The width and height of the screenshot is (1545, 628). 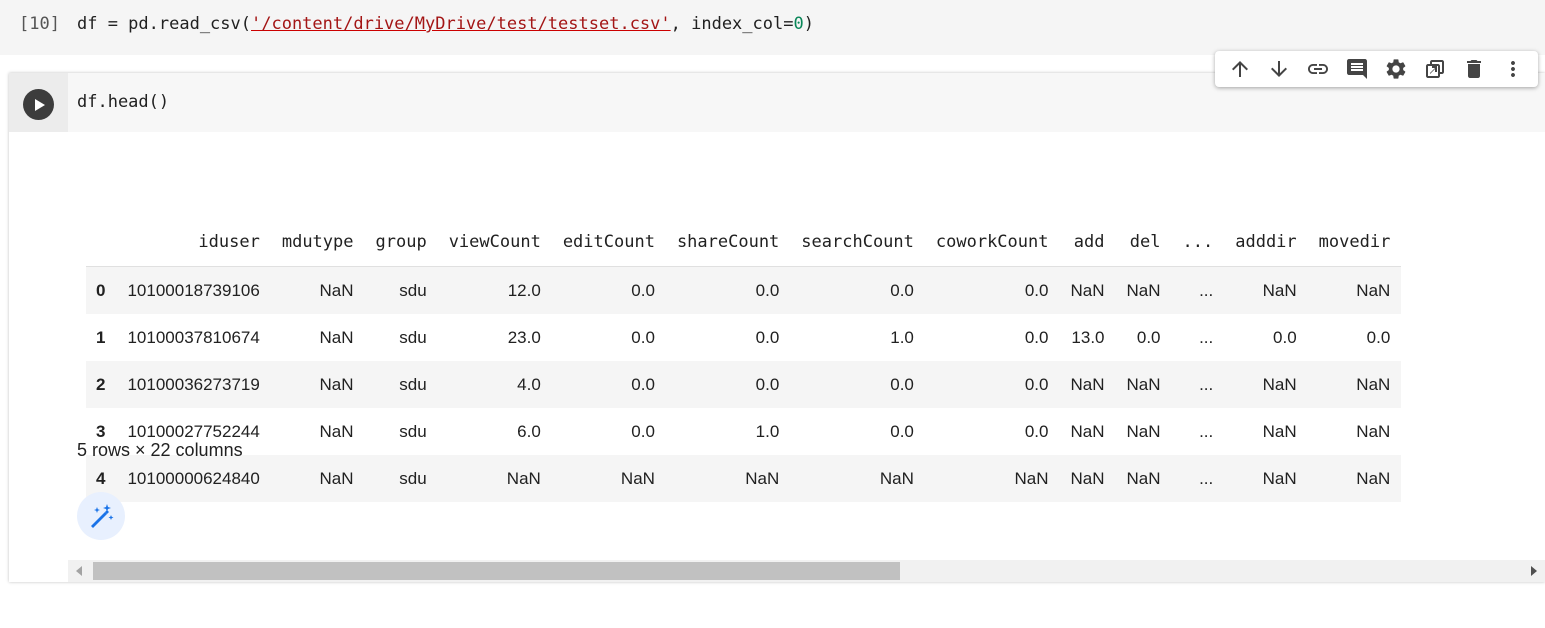 I want to click on more-actions-button, so click(x=1513, y=69).